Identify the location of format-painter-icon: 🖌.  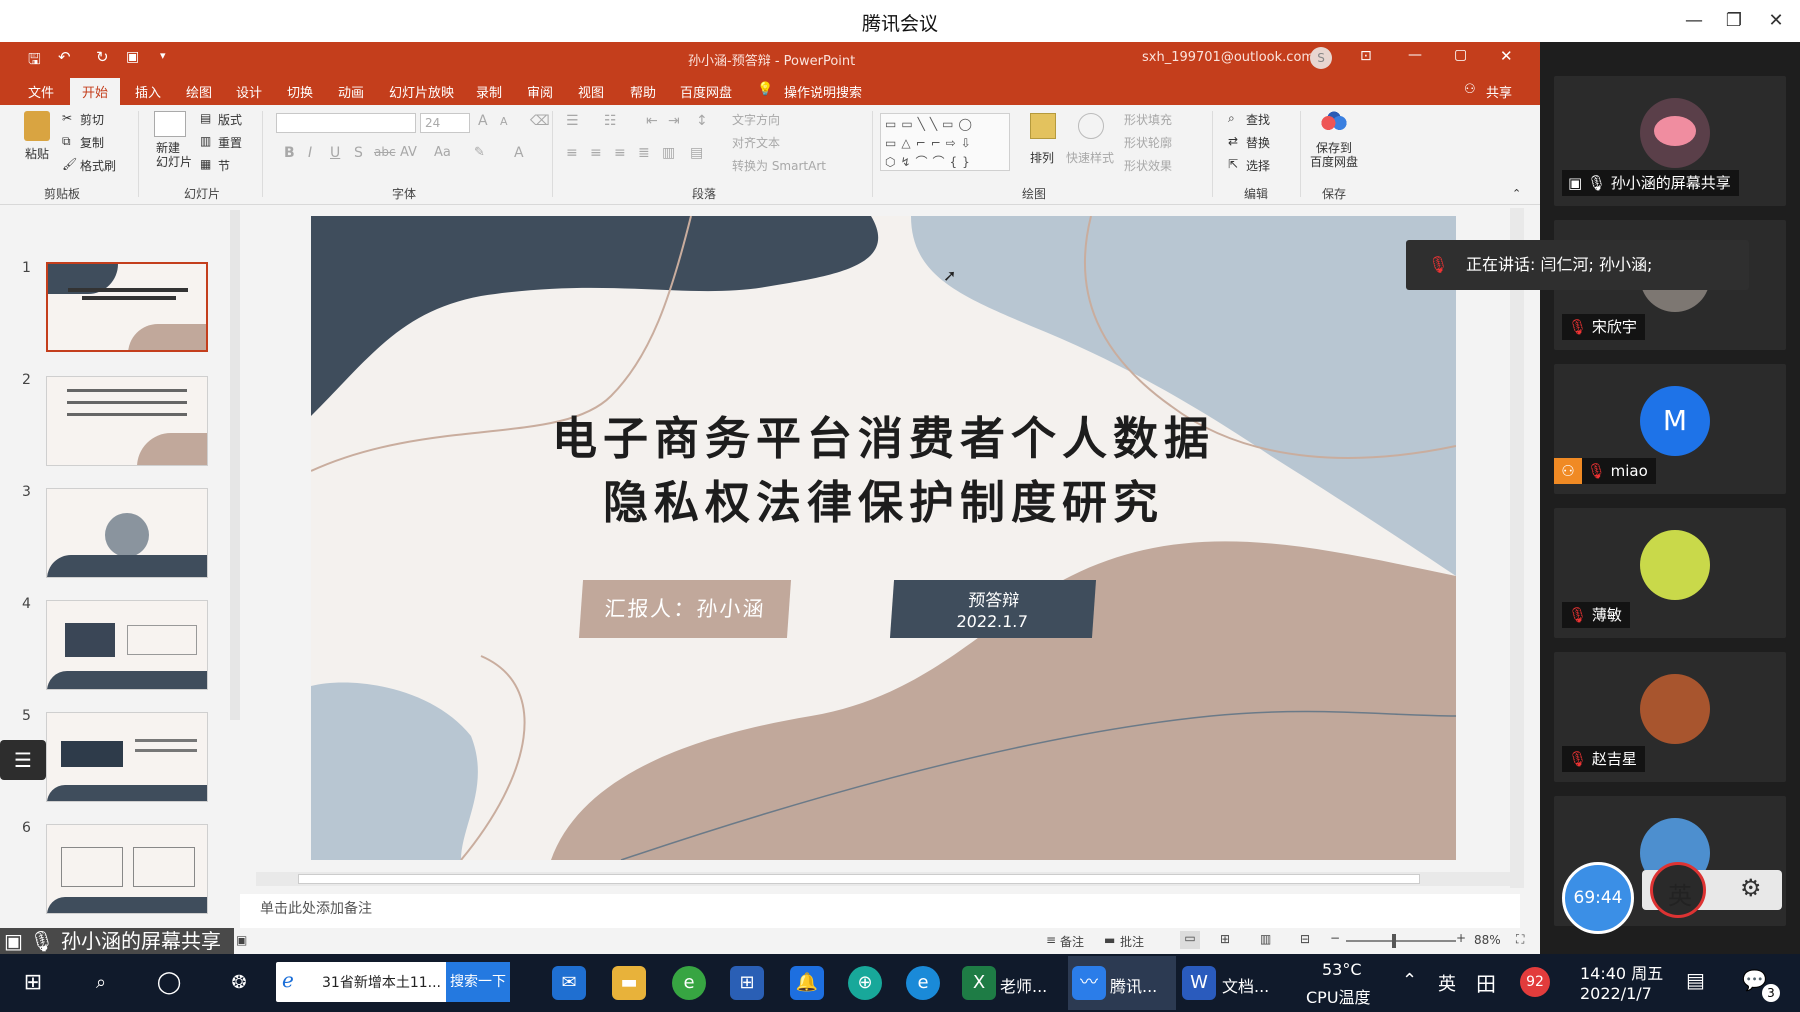
(69, 164).